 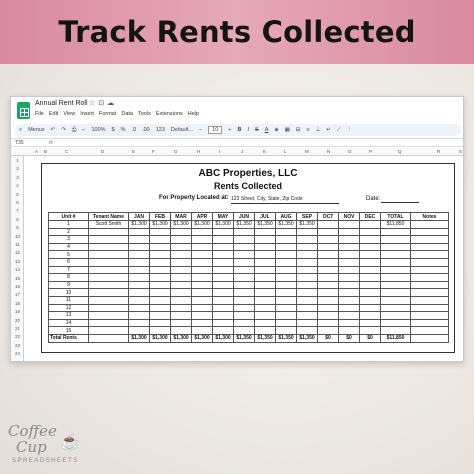 What do you see at coordinates (68, 247) in the screenshot?
I see `table-cell: 4` at bounding box center [68, 247].